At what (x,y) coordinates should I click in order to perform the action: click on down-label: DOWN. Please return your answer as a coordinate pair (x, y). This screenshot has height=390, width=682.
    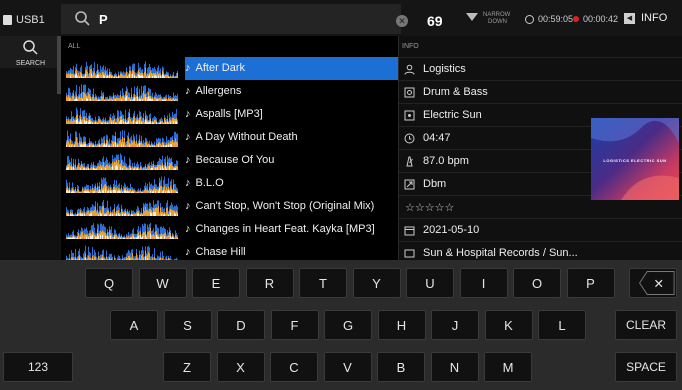
    Looking at the image, I should click on (497, 22).